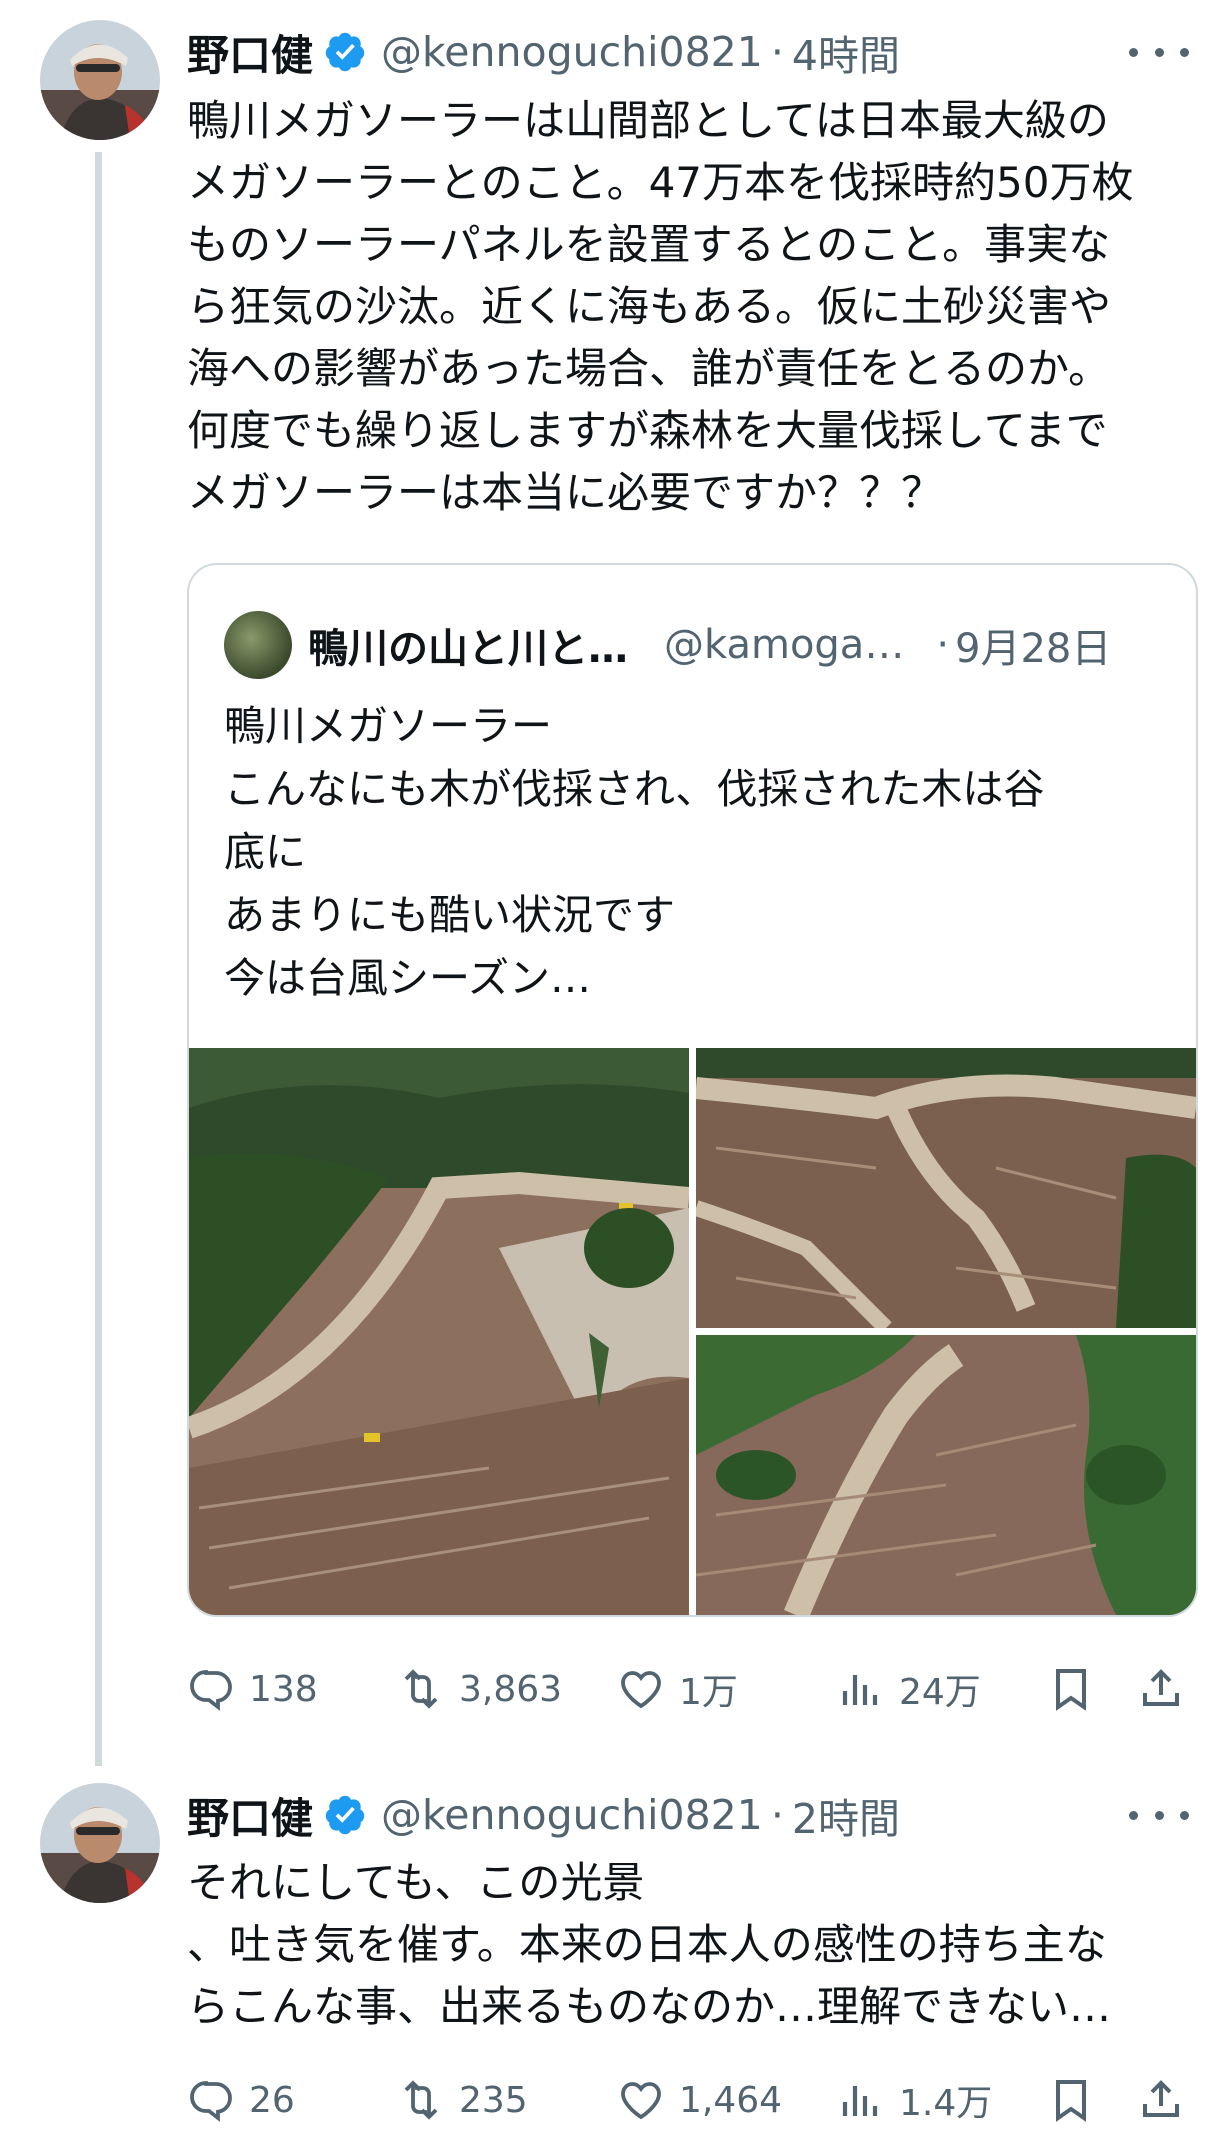  I want to click on tweet-actions: 138 3,863 1万 24万, so click(692, 1689).